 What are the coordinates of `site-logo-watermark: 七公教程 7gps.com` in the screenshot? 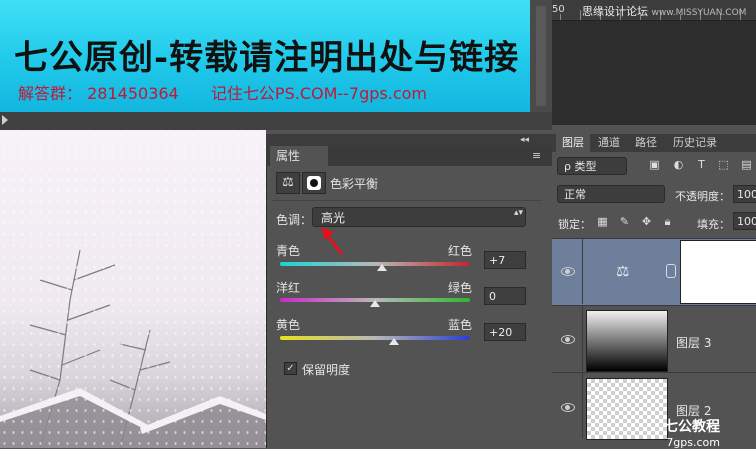 It's located at (692, 432).